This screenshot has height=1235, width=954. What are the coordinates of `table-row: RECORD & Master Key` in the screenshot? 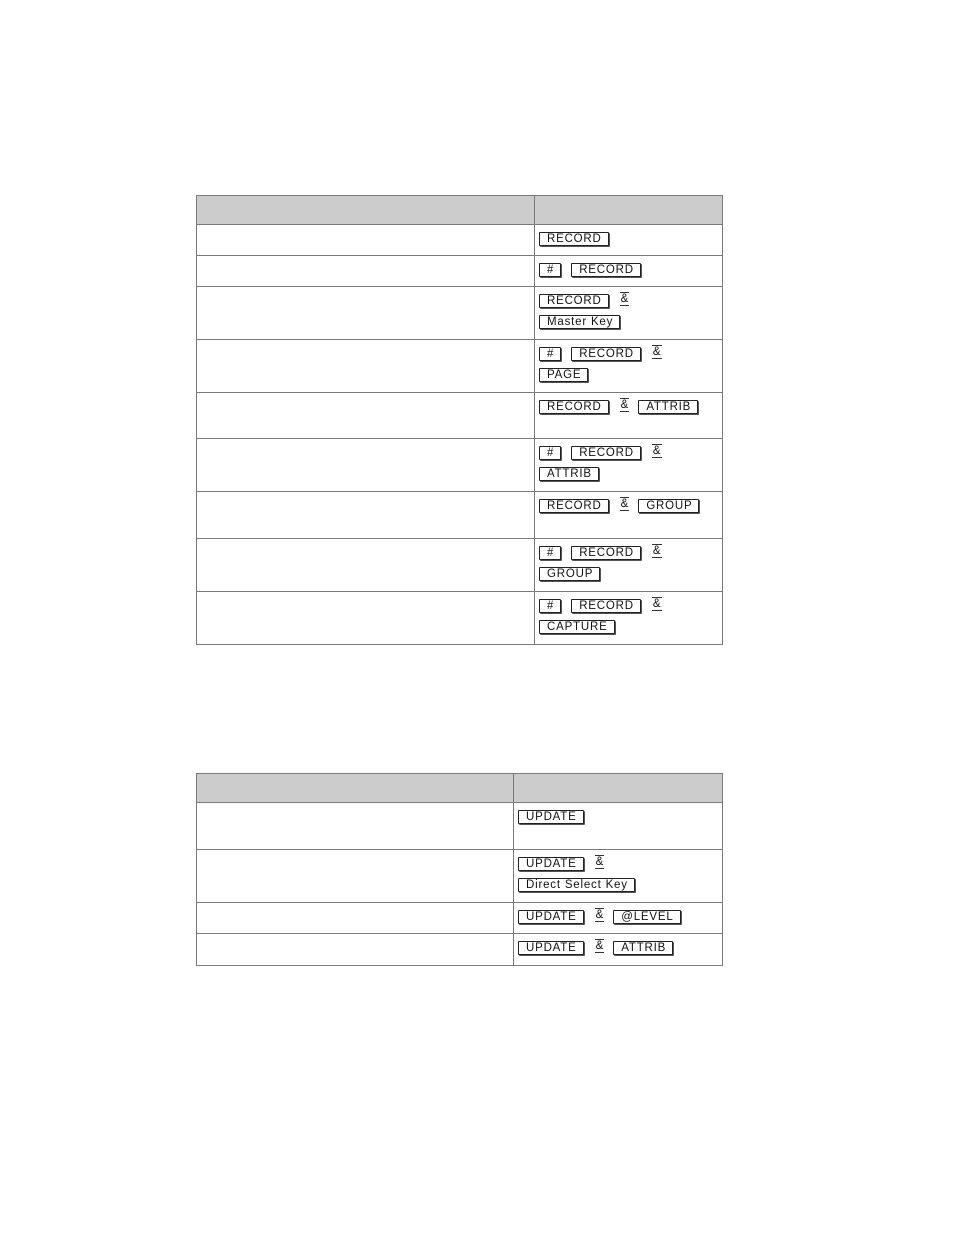 It's located at (459, 313).